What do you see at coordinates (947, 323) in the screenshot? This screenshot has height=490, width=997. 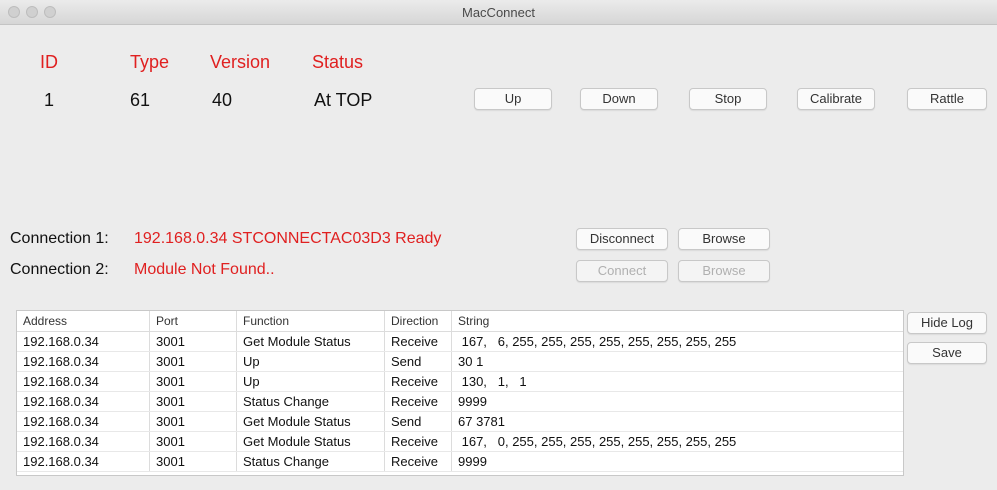 I see `hide-log-button: Hide Log` at bounding box center [947, 323].